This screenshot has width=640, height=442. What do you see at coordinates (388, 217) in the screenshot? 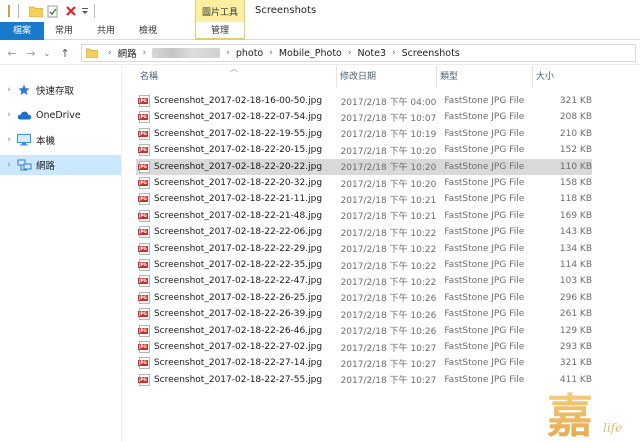
I see `file-date-modified: 2017/2/18 下午 10:21` at bounding box center [388, 217].